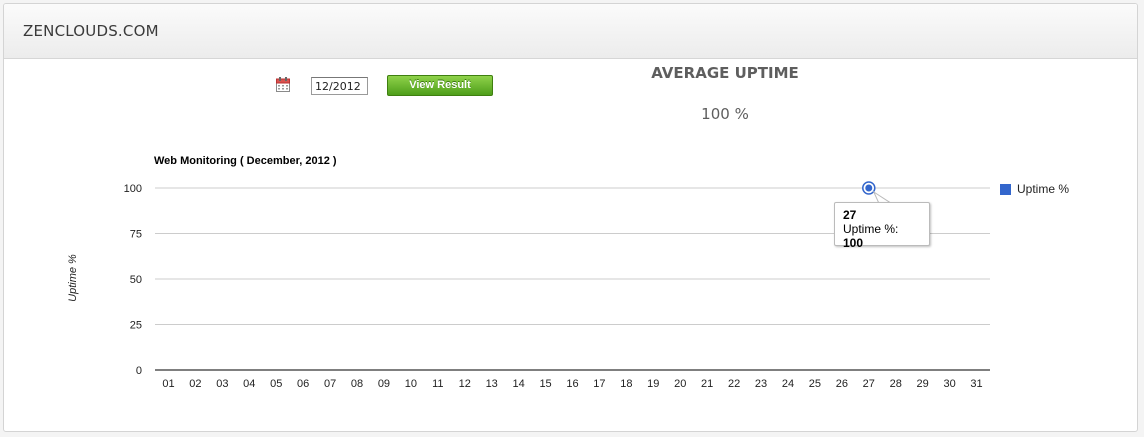 This screenshot has width=1144, height=437. Describe the element at coordinates (136, 326) in the screenshot. I see `y-tick-label: 25` at that location.